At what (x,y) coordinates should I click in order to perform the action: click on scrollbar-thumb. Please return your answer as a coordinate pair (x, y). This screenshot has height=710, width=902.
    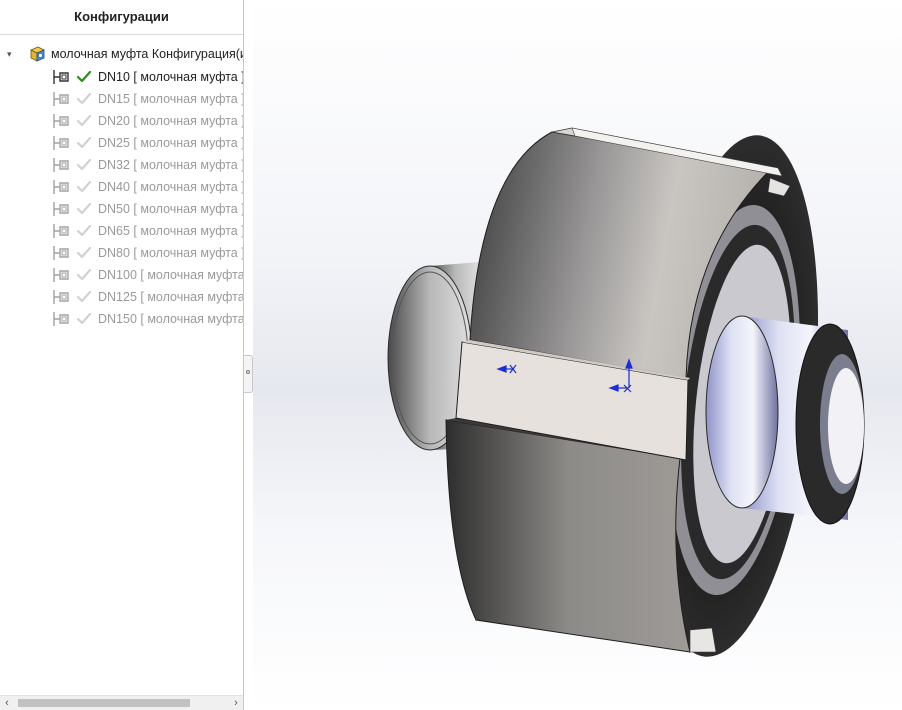
    Looking at the image, I should click on (104, 703).